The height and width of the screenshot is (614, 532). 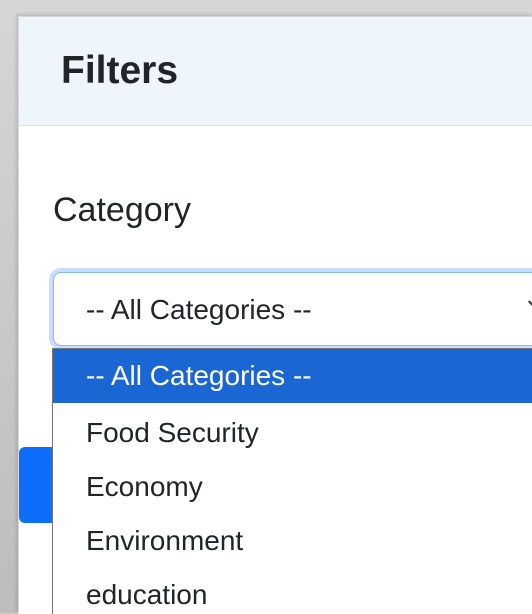 I want to click on panel-title: Filters, so click(x=120, y=70).